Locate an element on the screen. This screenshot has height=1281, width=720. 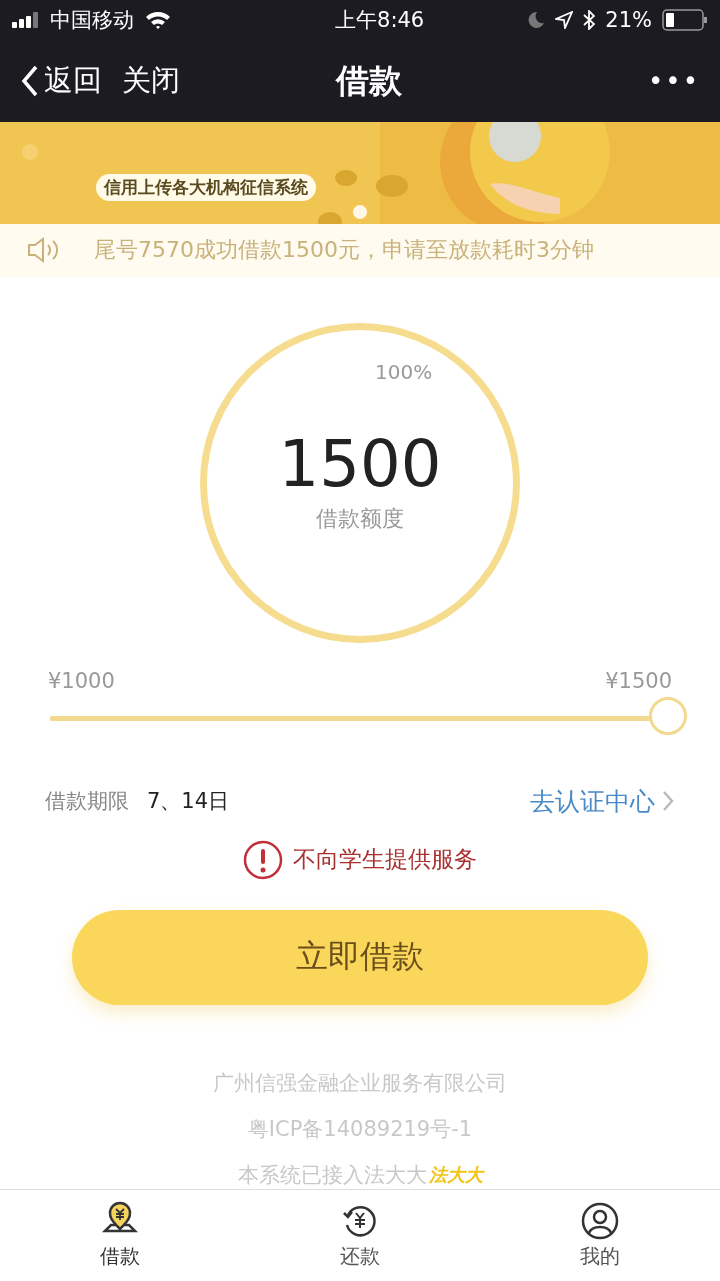
tab-item: 我的 is located at coordinates (600, 1235).